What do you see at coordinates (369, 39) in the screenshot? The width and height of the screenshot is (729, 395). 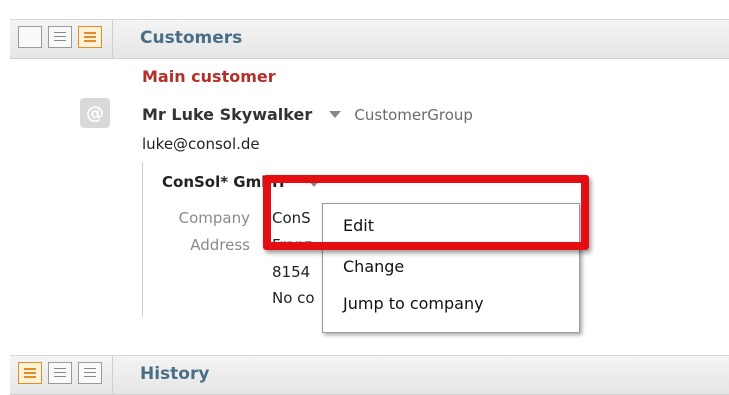 I see `customers-section-header: Customers` at bounding box center [369, 39].